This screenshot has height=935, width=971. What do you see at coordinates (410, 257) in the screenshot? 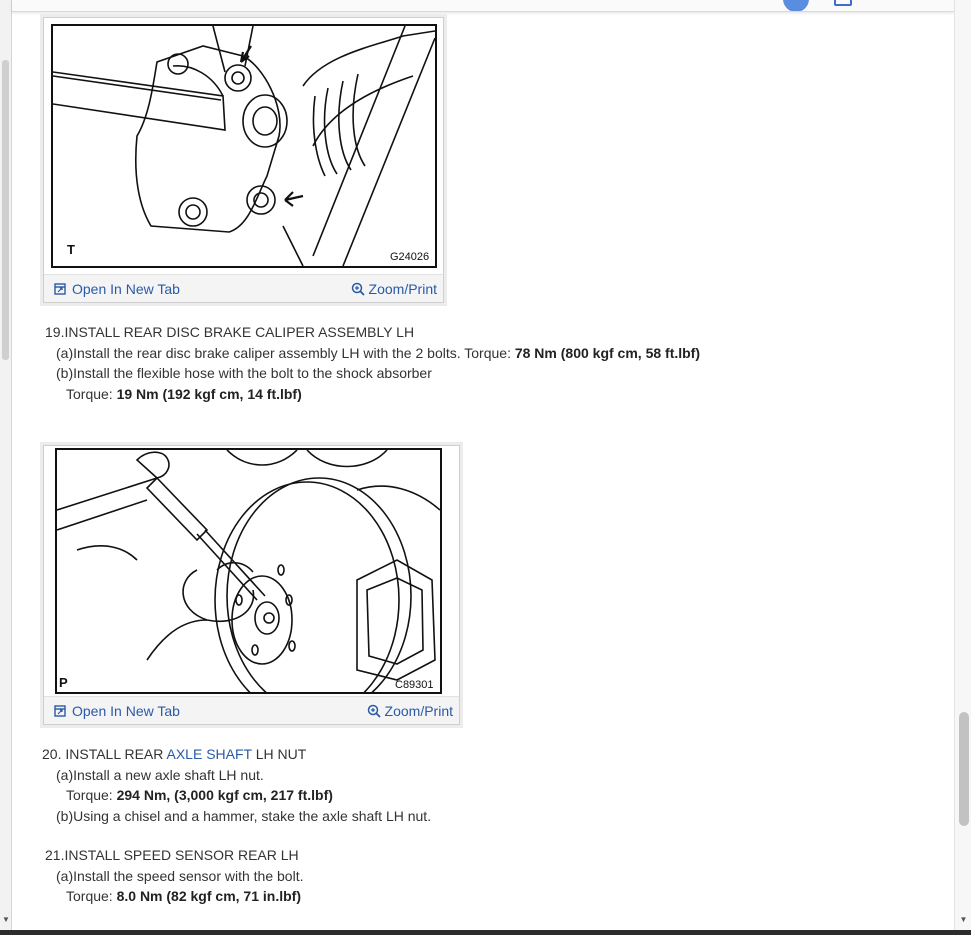
I see `figure-code: G24026` at bounding box center [410, 257].